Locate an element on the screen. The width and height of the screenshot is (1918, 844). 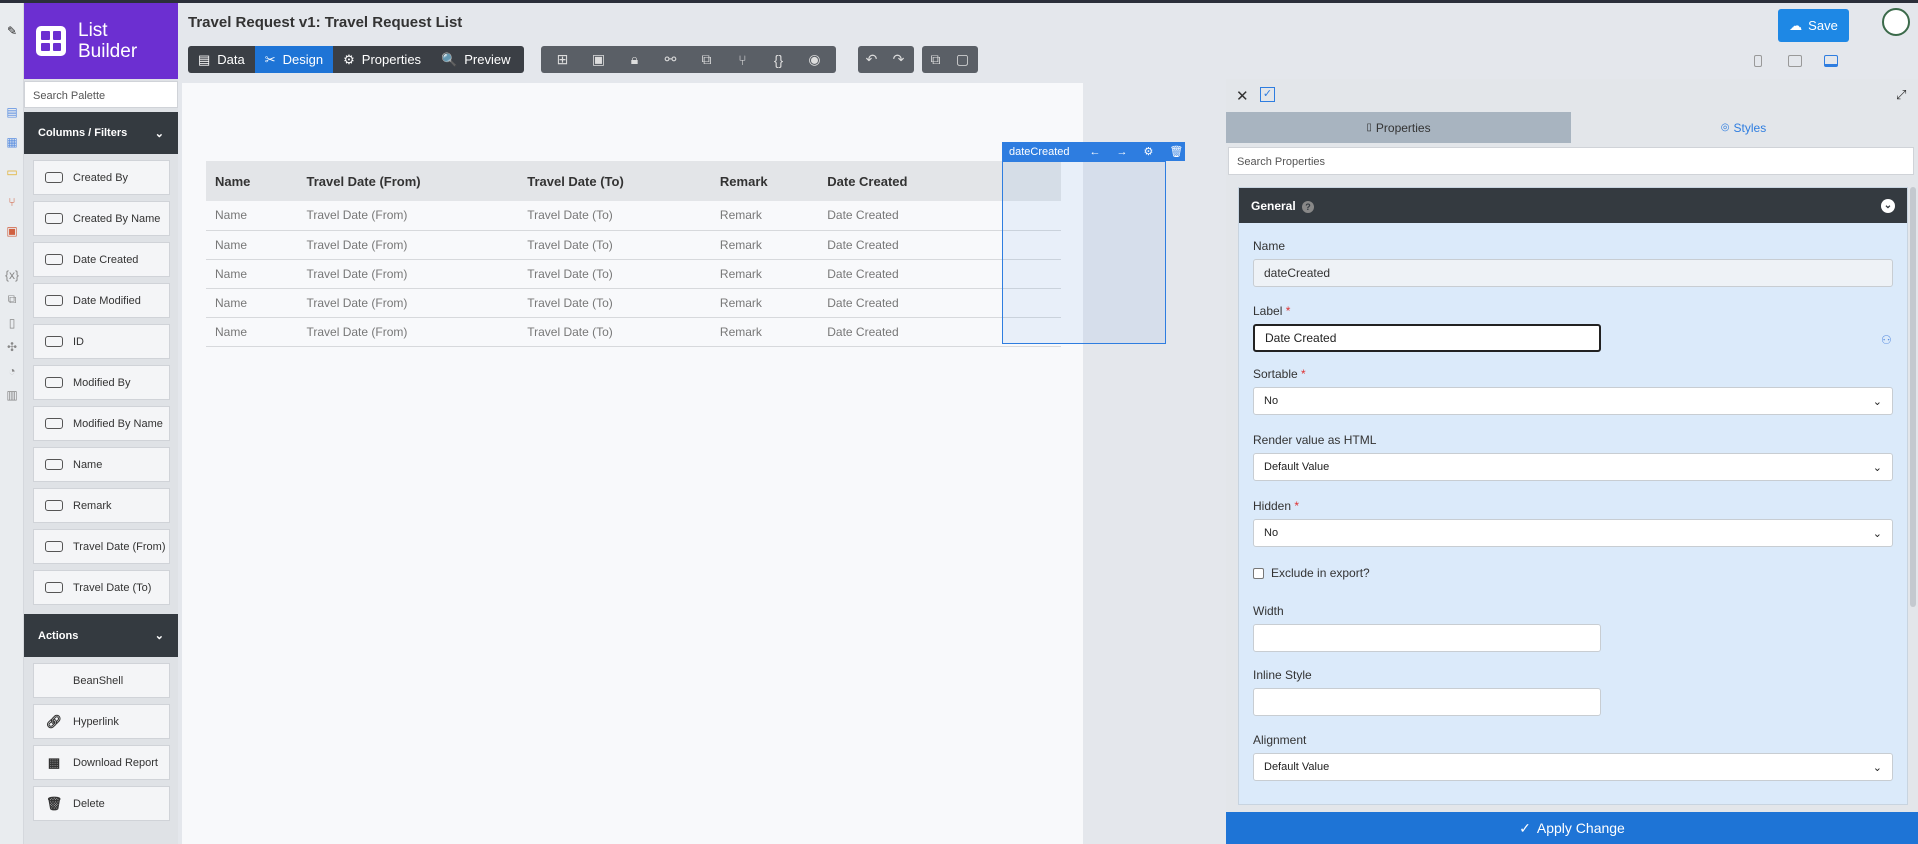
properties-scrollbar is located at coordinates (1913, 397).